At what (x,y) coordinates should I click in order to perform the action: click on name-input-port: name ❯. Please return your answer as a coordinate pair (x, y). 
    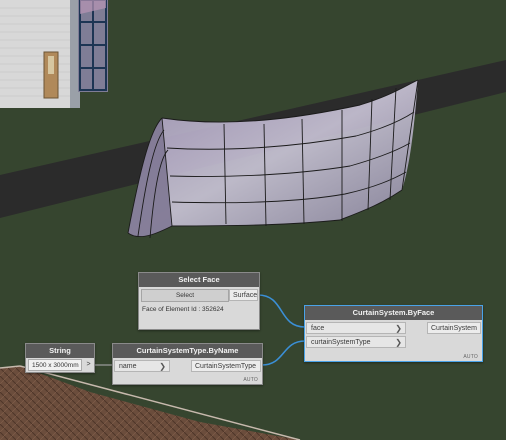
    Looking at the image, I should click on (142, 366).